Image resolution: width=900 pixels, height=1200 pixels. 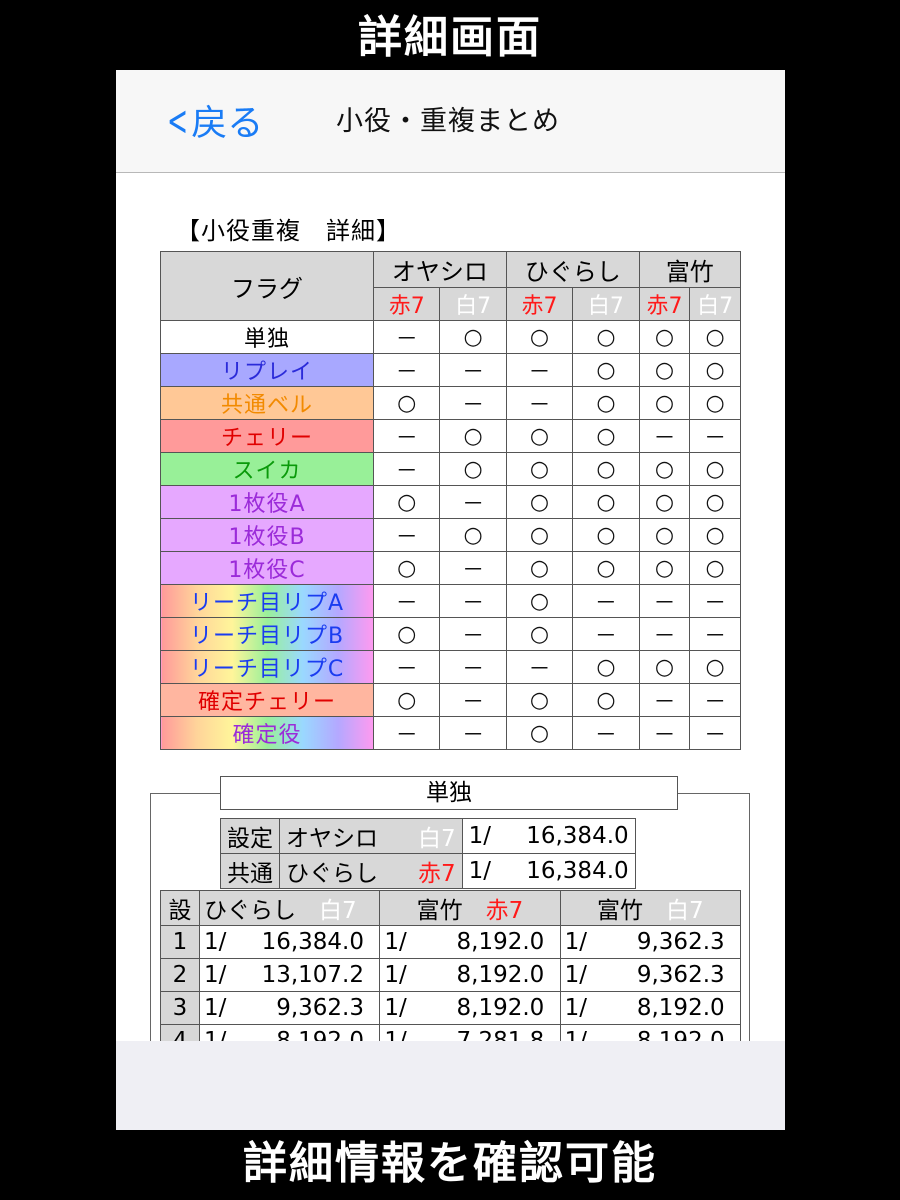 What do you see at coordinates (288, 231) in the screenshot?
I see `section-title: 【小役重複 詳細】` at bounding box center [288, 231].